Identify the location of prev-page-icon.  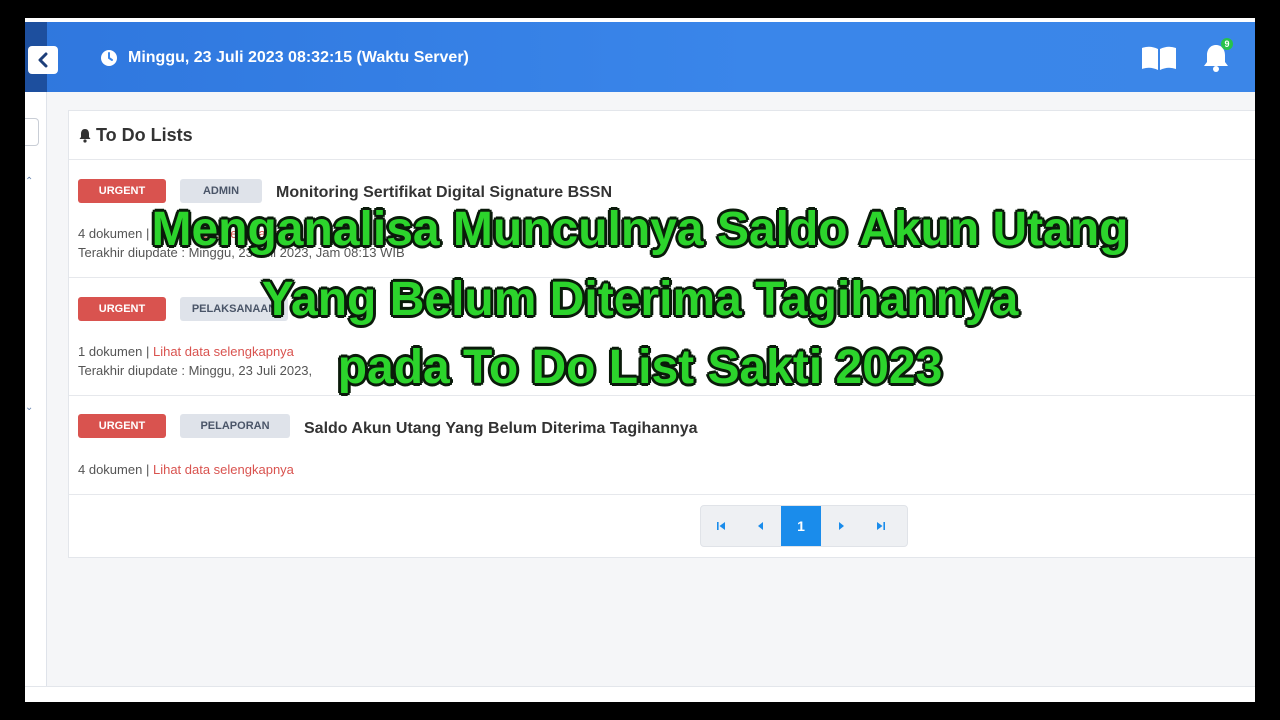
(760, 526).